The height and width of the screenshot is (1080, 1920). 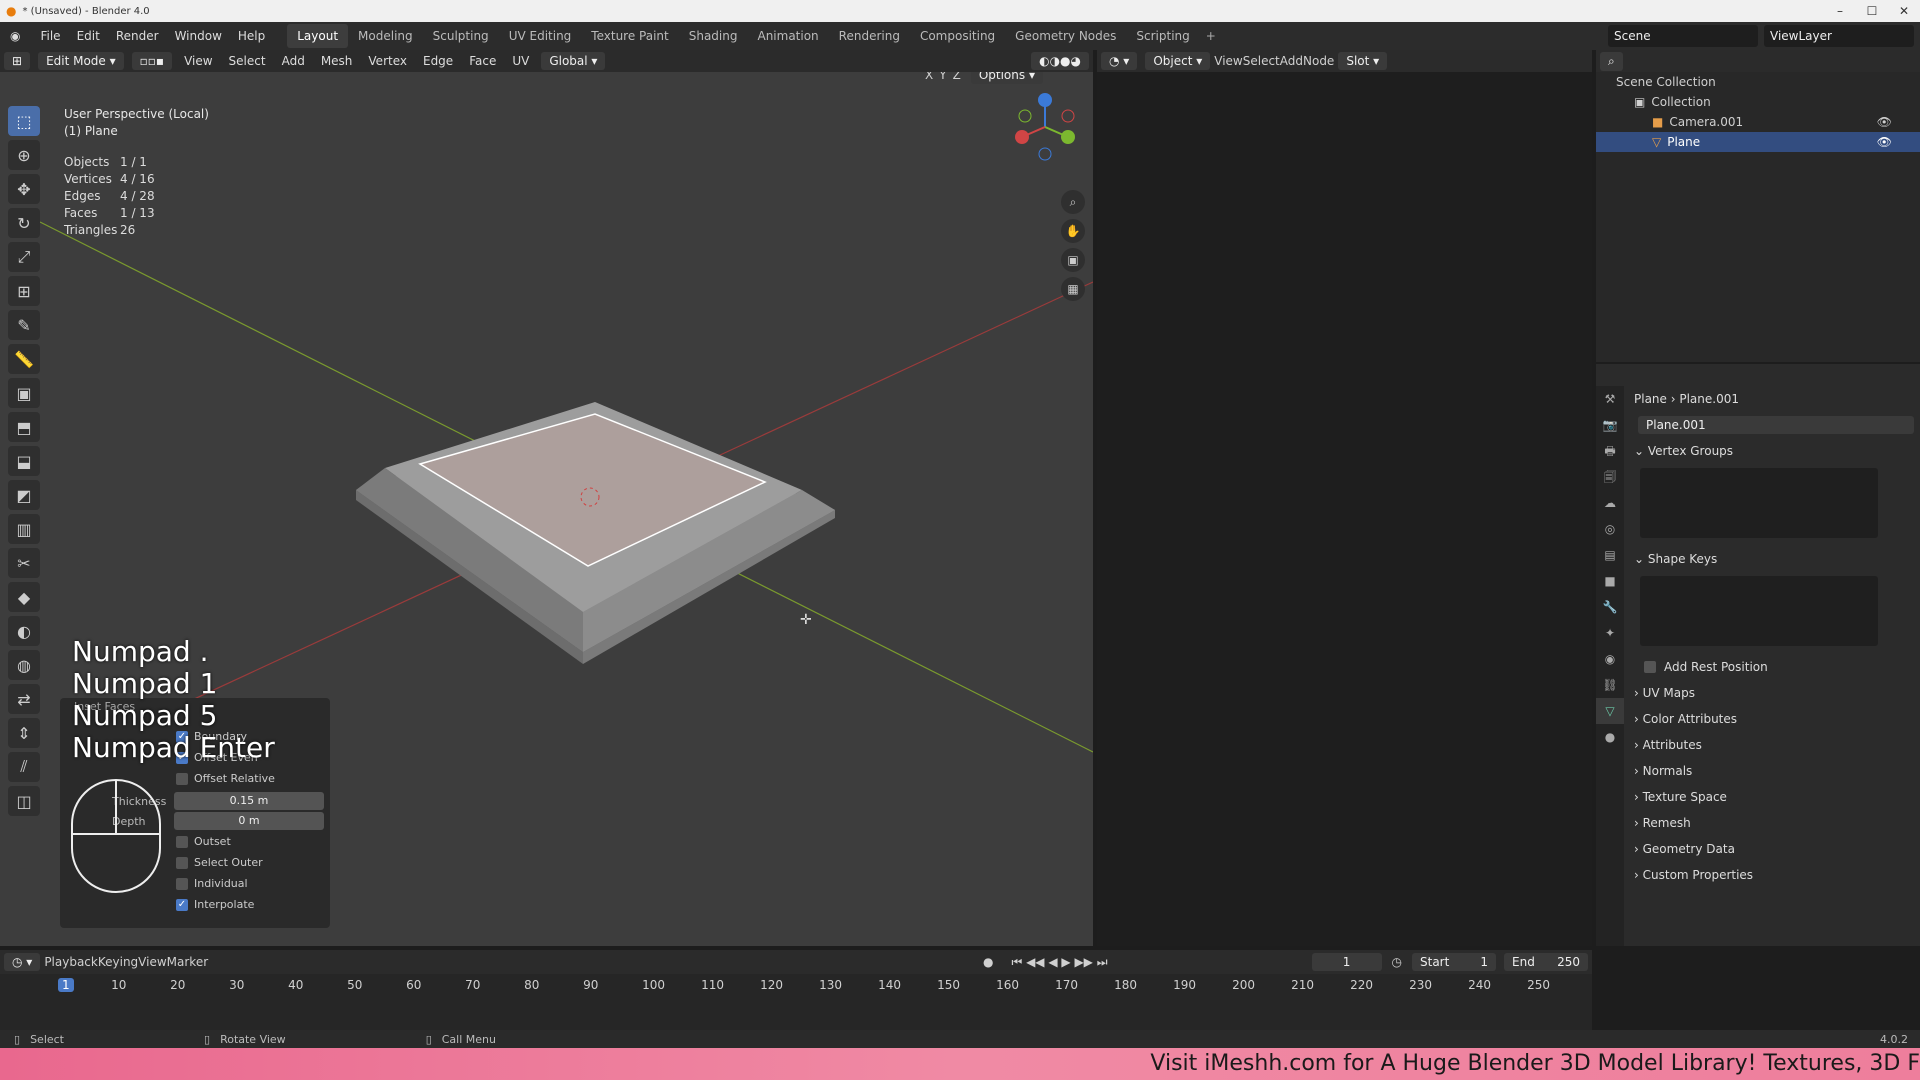 I want to click on mode-dropdown: Edit Mode ▾, so click(x=81, y=61).